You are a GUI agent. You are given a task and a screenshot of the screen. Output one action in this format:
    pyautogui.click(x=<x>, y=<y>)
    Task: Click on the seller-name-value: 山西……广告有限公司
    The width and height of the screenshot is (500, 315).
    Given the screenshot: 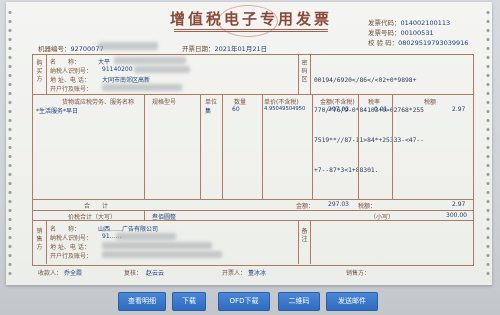 What is the action you would take?
    pyautogui.click(x=128, y=229)
    